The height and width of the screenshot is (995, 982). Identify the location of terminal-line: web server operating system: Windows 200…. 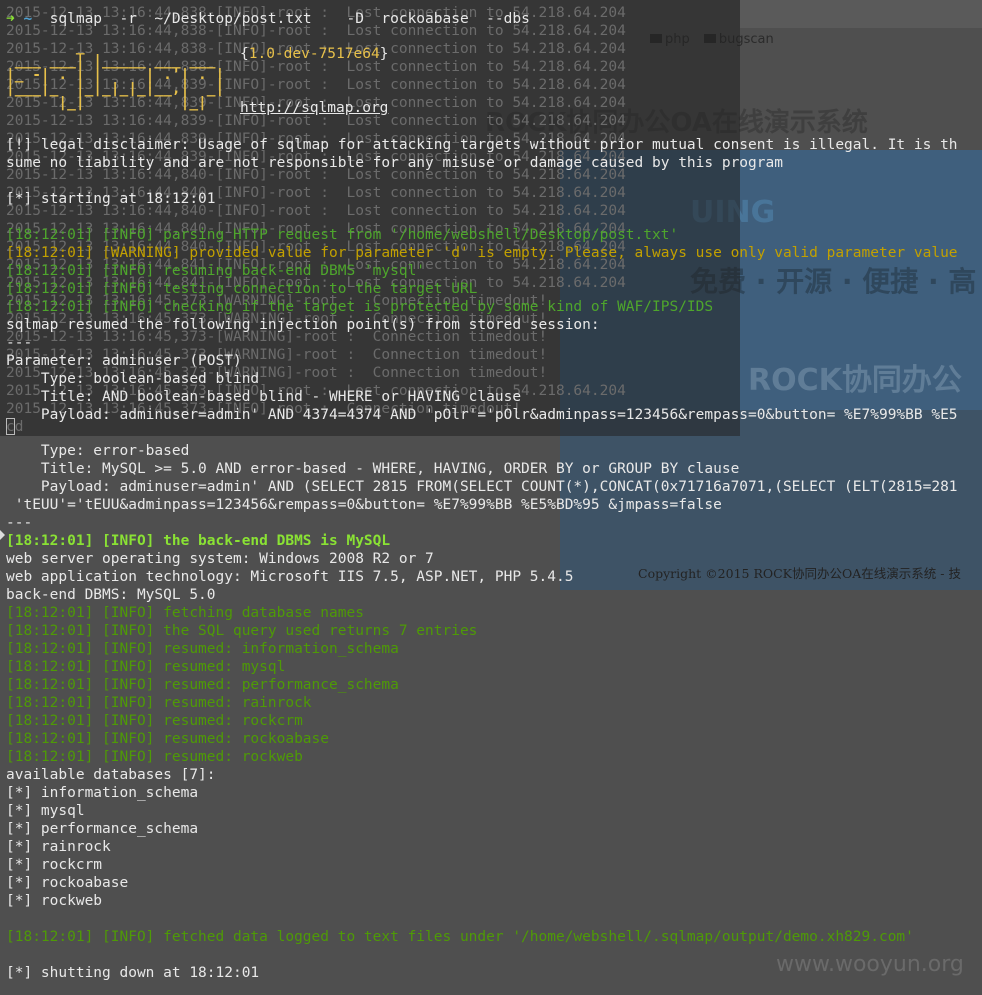
(220, 559).